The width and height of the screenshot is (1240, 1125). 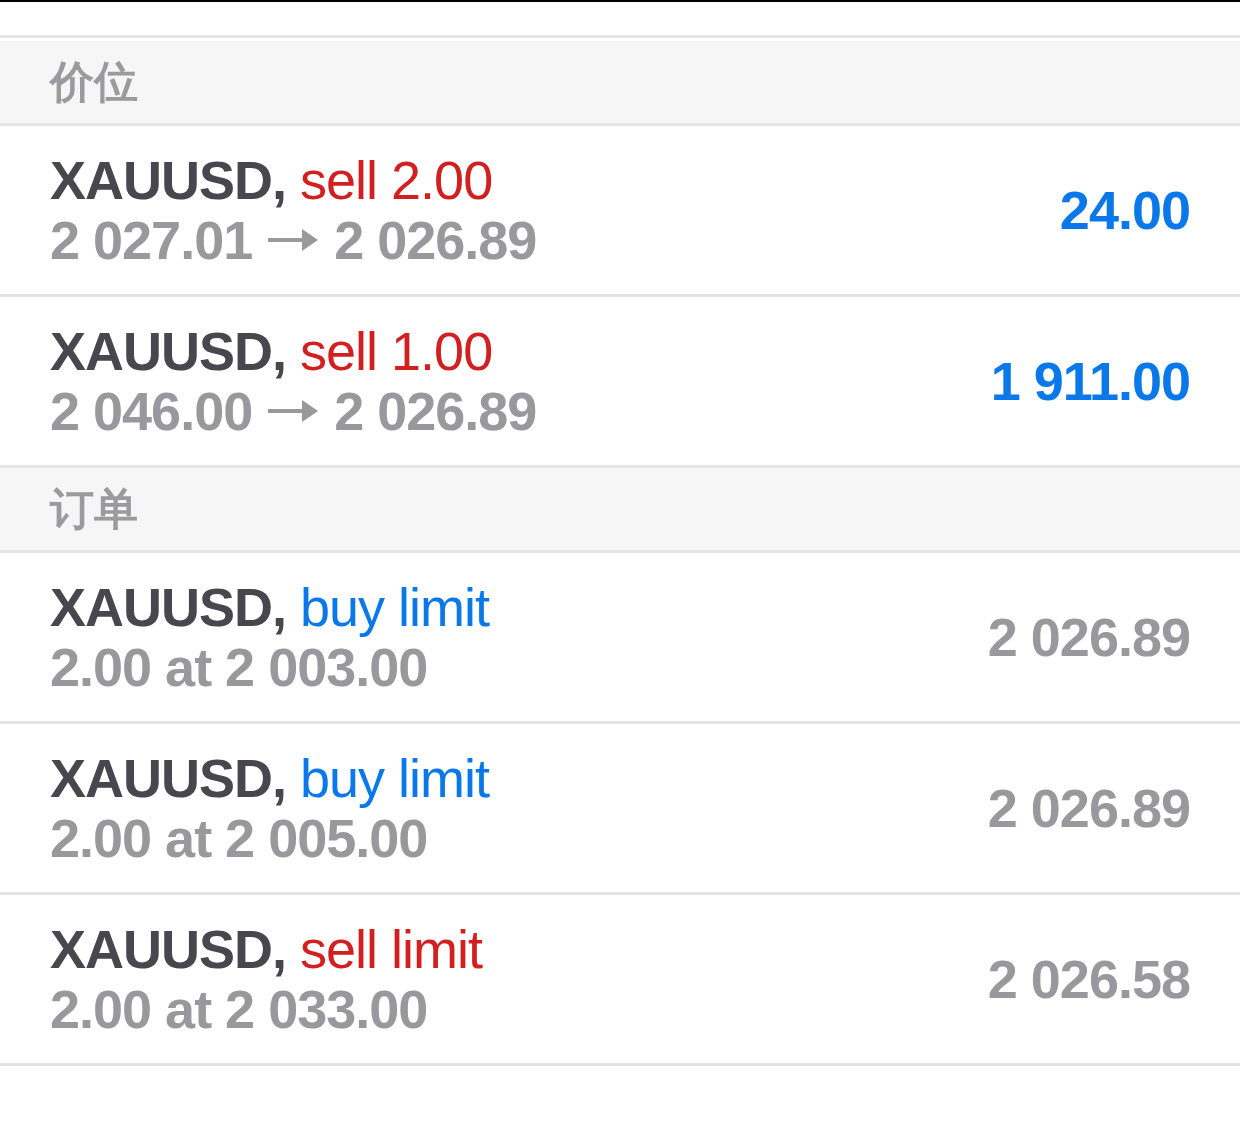 I want to click on order-detail: 2.00 at 2 033.00, so click(x=239, y=1009).